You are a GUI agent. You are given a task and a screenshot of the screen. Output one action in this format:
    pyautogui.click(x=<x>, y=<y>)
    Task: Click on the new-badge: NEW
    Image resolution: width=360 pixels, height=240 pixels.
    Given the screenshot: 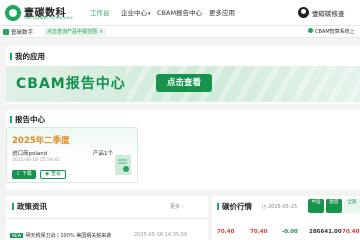 What is the action you would take?
    pyautogui.click(x=17, y=235)
    